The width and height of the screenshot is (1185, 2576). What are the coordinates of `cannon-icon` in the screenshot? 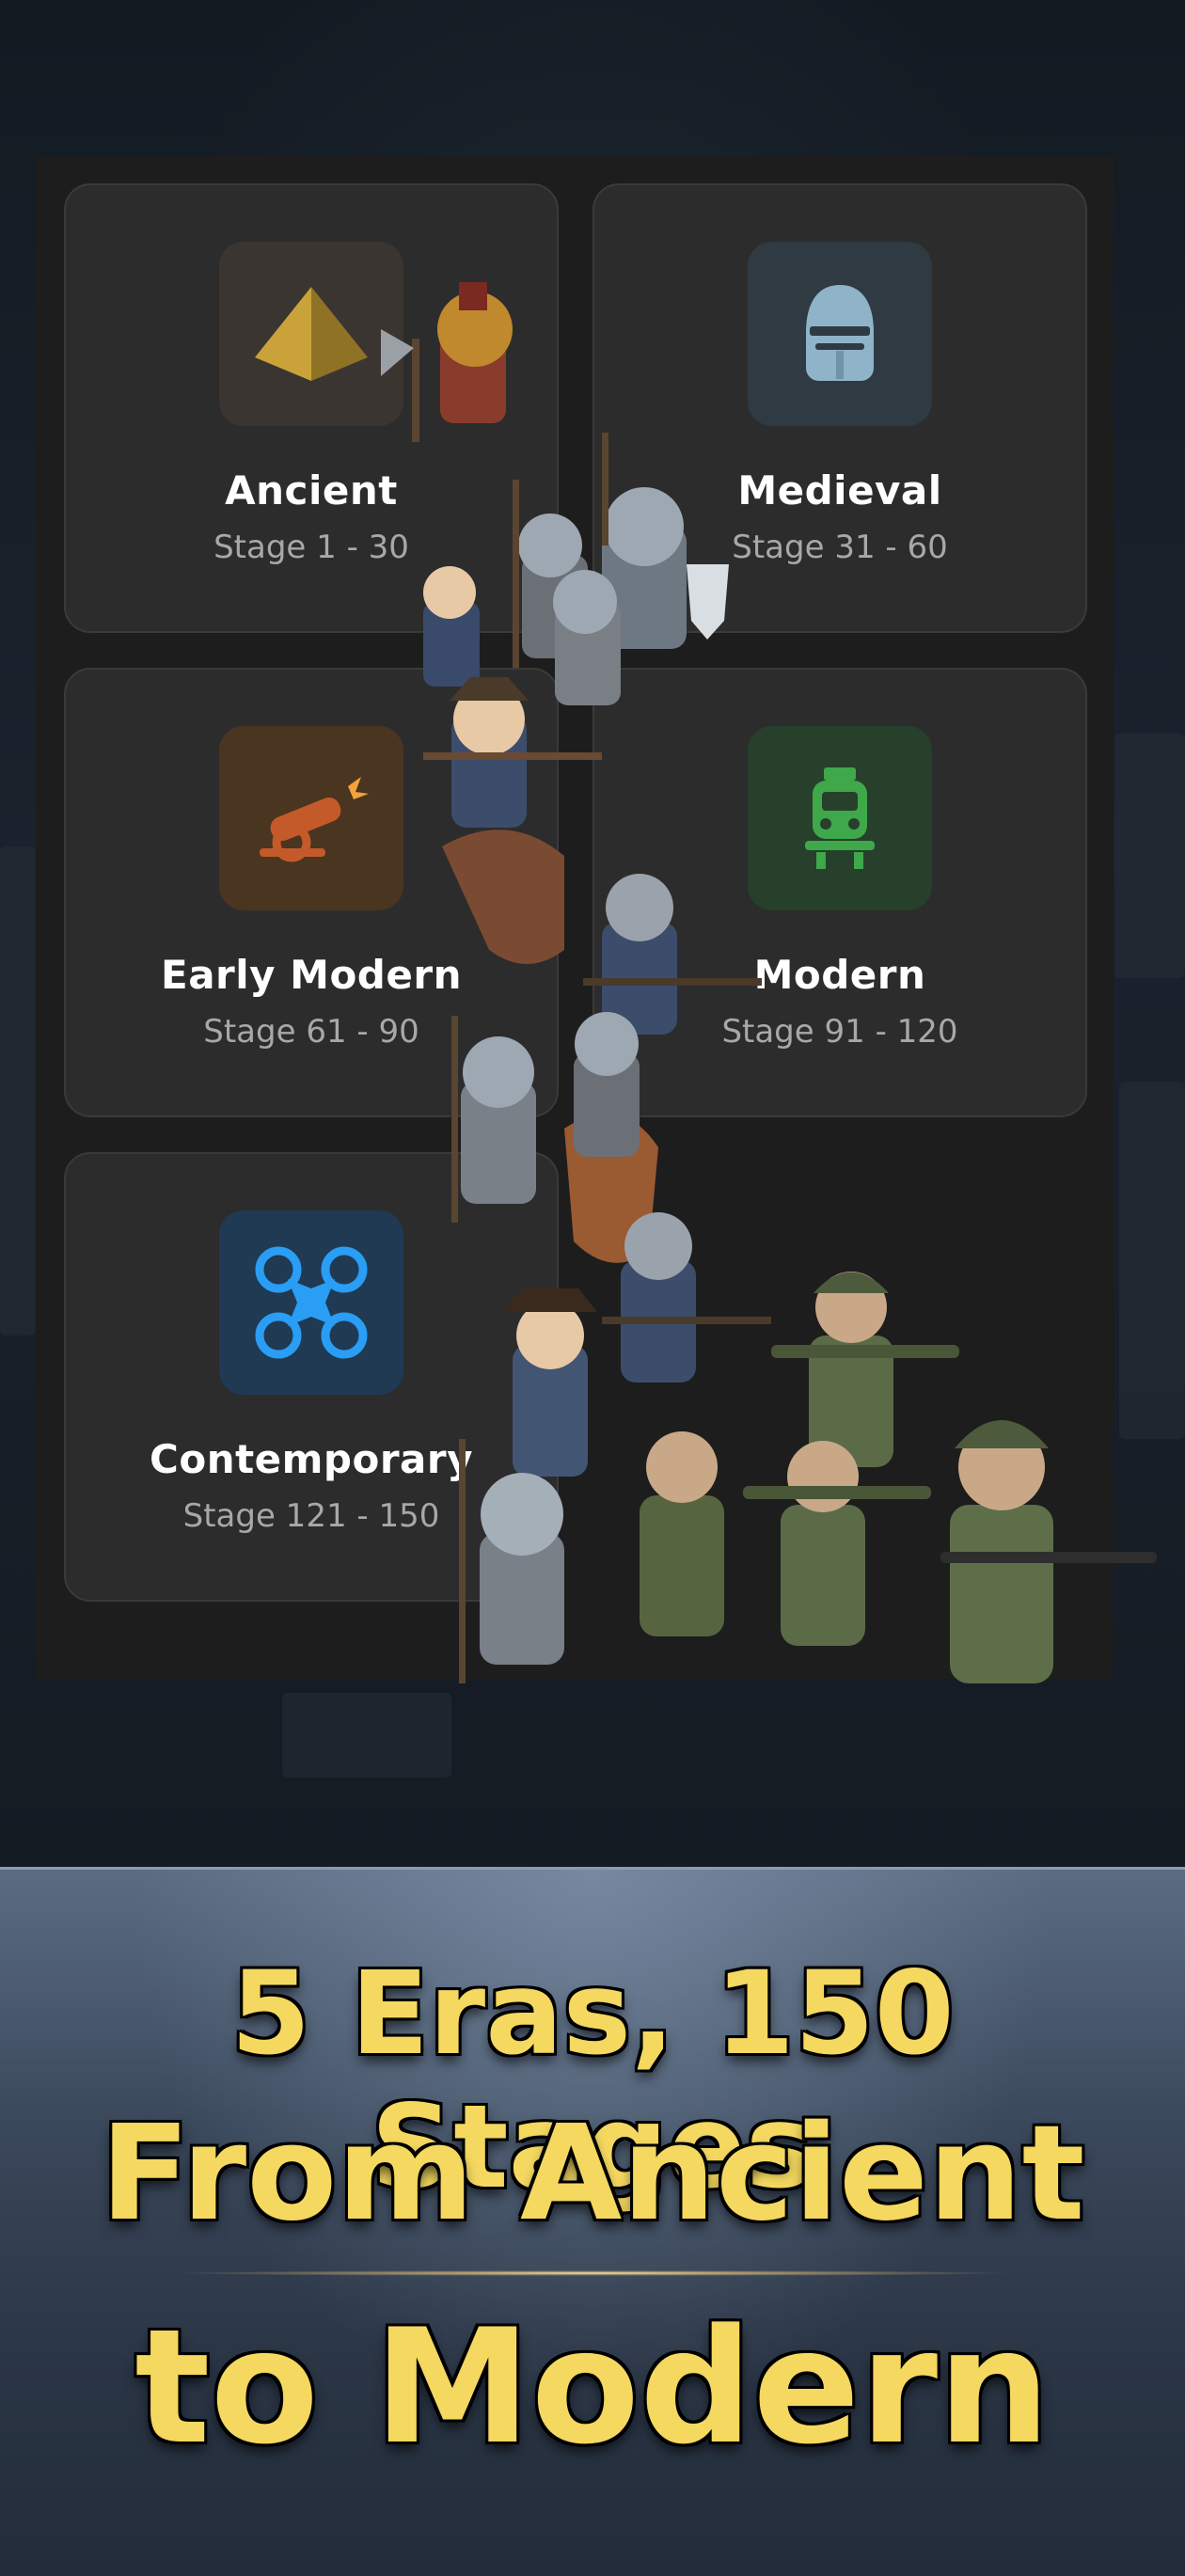 It's located at (311, 818).